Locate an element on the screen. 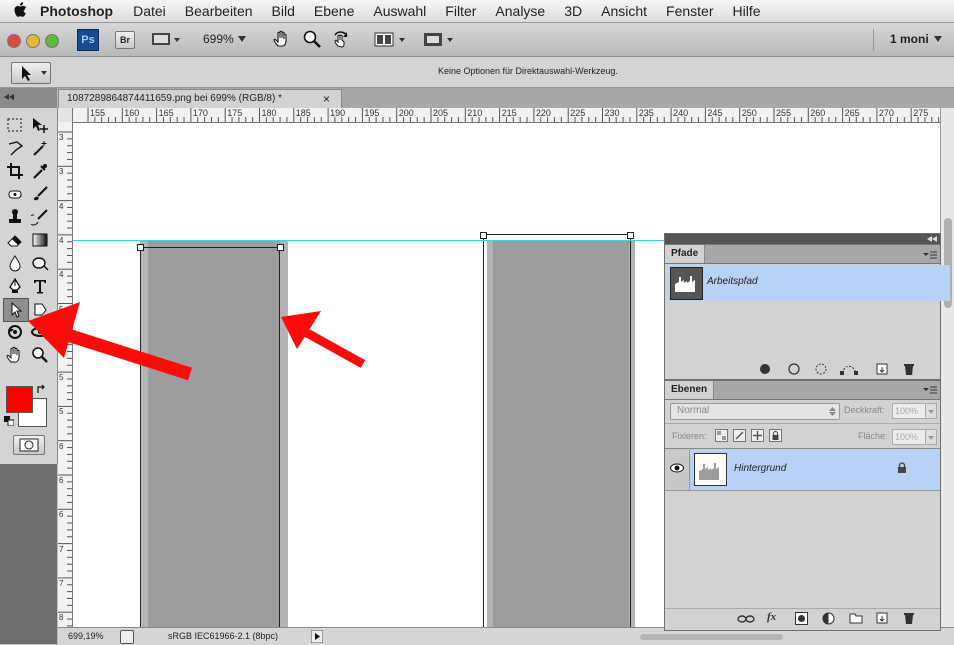  eye-icon is located at coordinates (677, 468).